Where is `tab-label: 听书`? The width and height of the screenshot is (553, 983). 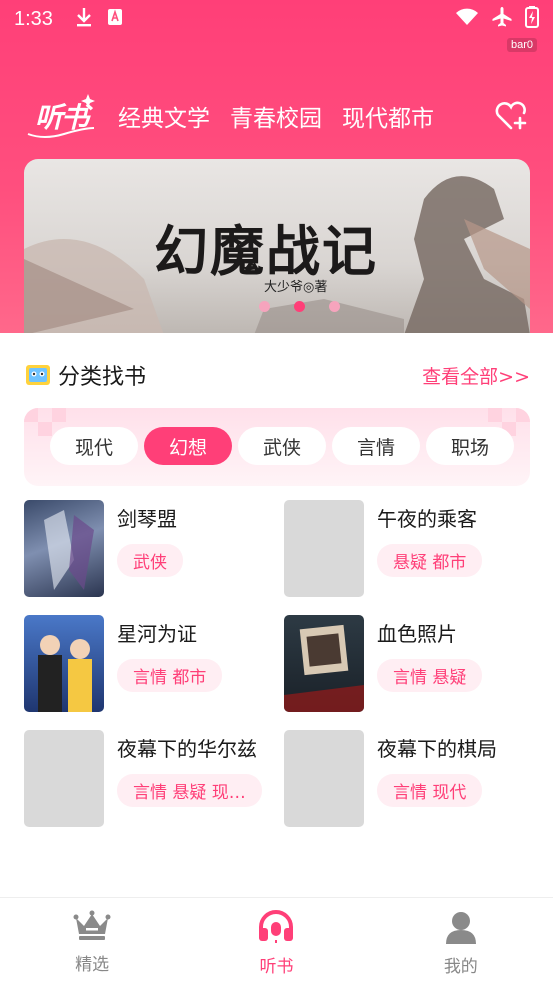 tab-label: 听书 is located at coordinates (276, 967).